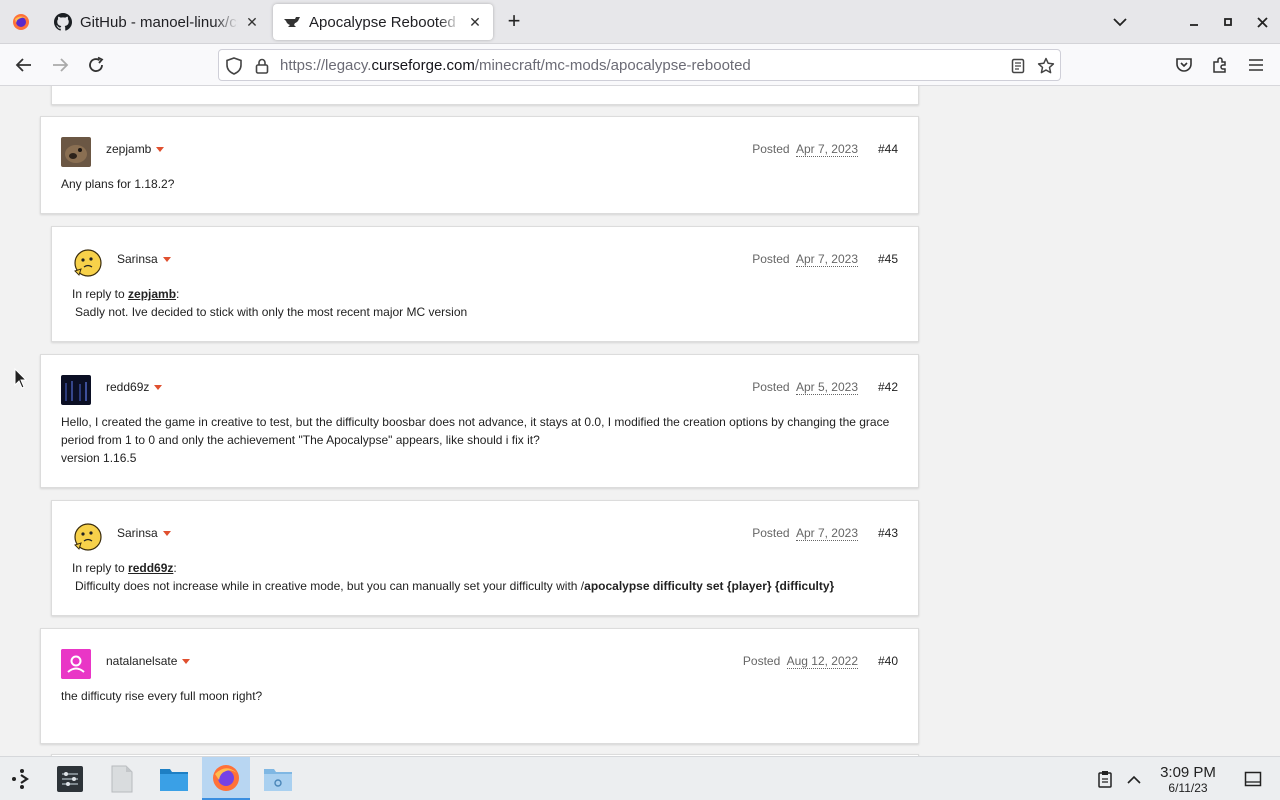 The width and height of the screenshot is (1280, 800). What do you see at coordinates (1256, 65) in the screenshot?
I see `menu-icon` at bounding box center [1256, 65].